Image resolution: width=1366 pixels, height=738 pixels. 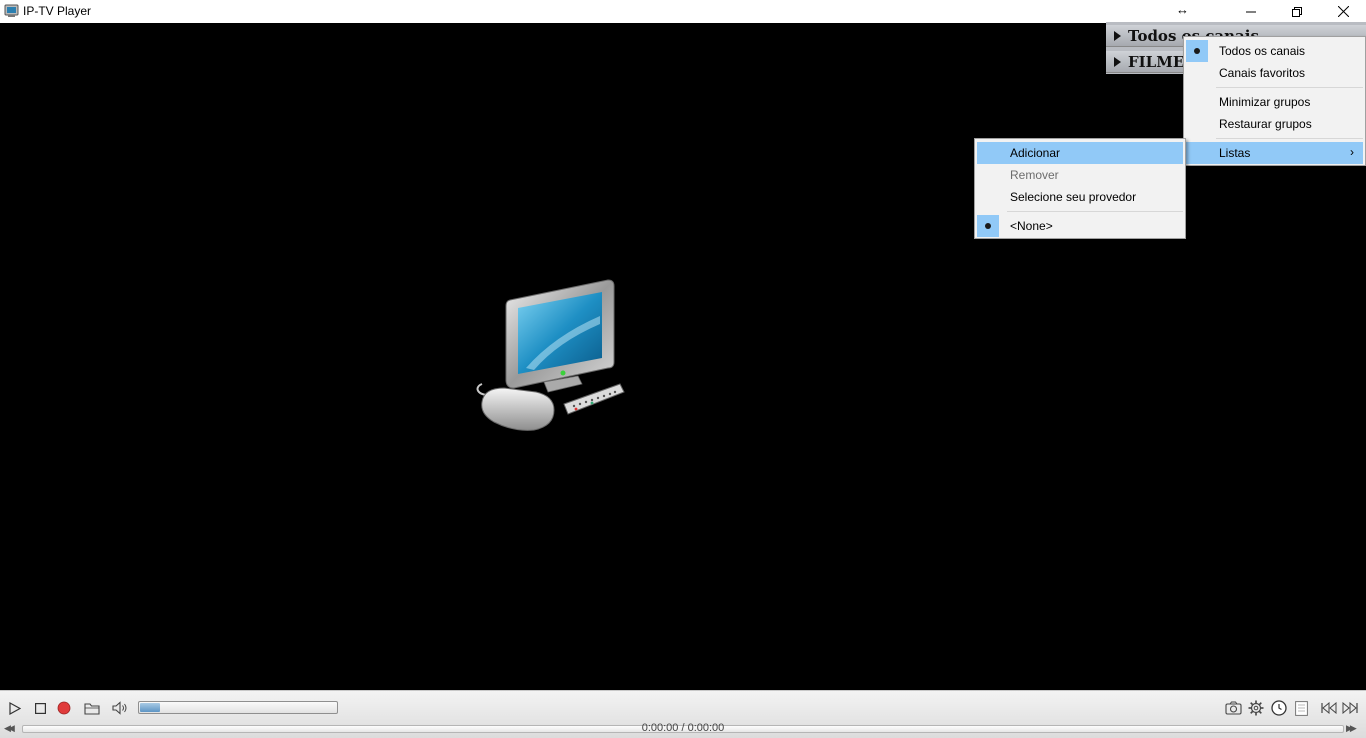 I want to click on window-title: IP-TV Player, so click(x=57, y=11).